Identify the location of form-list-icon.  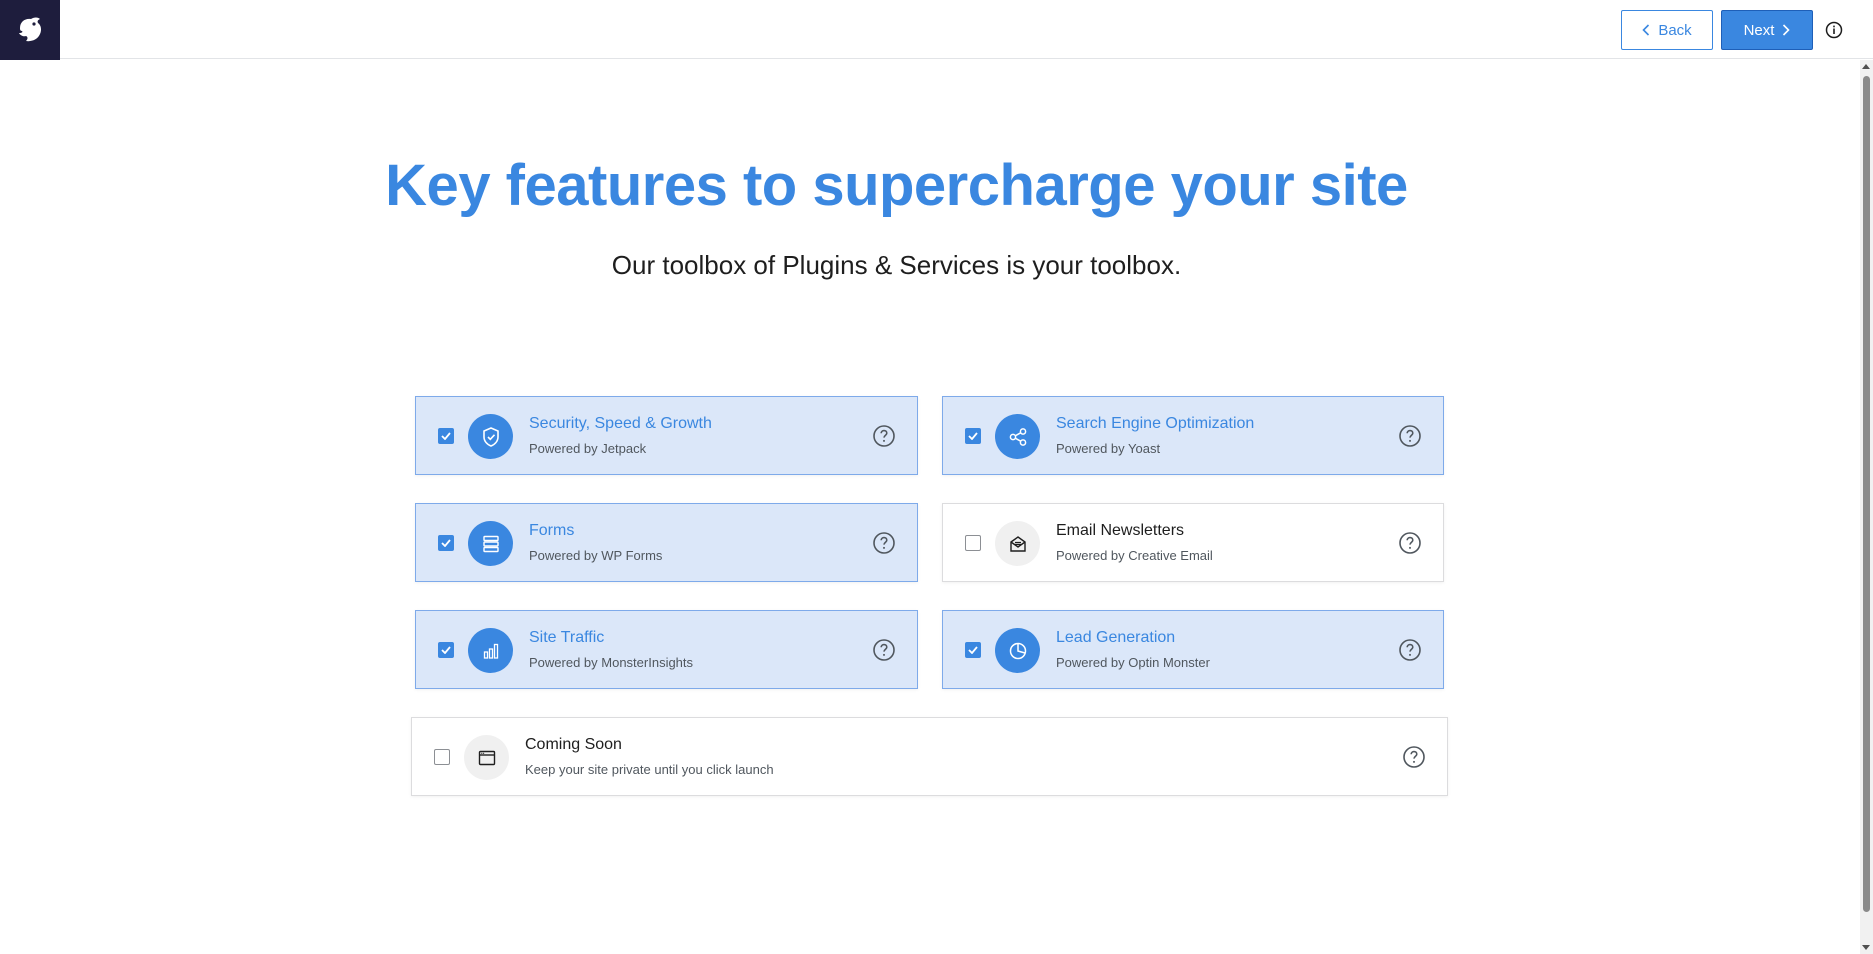
(490, 543).